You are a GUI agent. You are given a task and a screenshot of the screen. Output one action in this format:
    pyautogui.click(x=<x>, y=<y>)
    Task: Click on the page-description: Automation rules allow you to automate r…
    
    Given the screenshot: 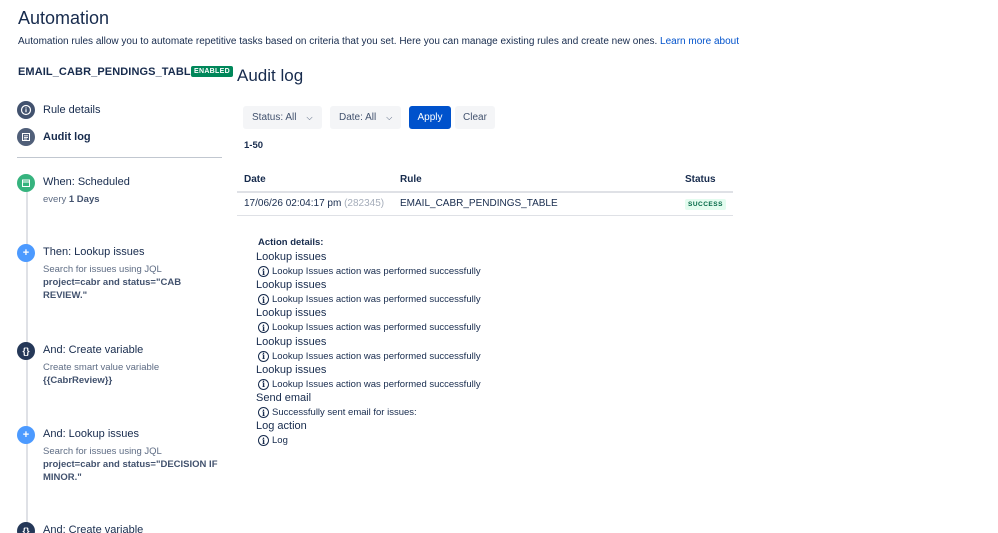 What is the action you would take?
    pyautogui.click(x=378, y=41)
    